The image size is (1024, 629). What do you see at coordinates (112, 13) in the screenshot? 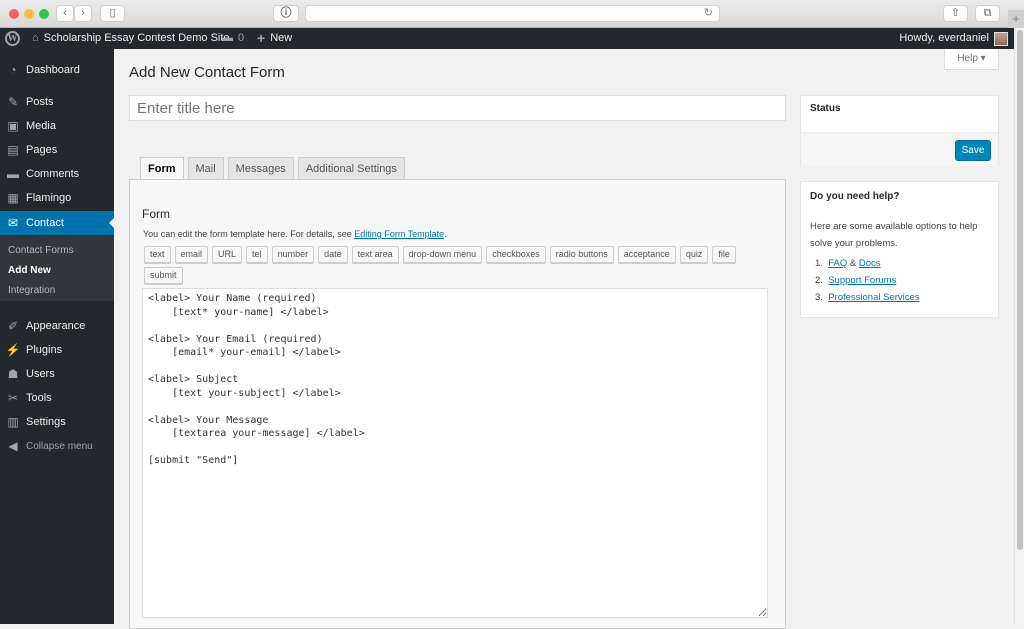
I see `sidebar-toggle-icon: ▯` at bounding box center [112, 13].